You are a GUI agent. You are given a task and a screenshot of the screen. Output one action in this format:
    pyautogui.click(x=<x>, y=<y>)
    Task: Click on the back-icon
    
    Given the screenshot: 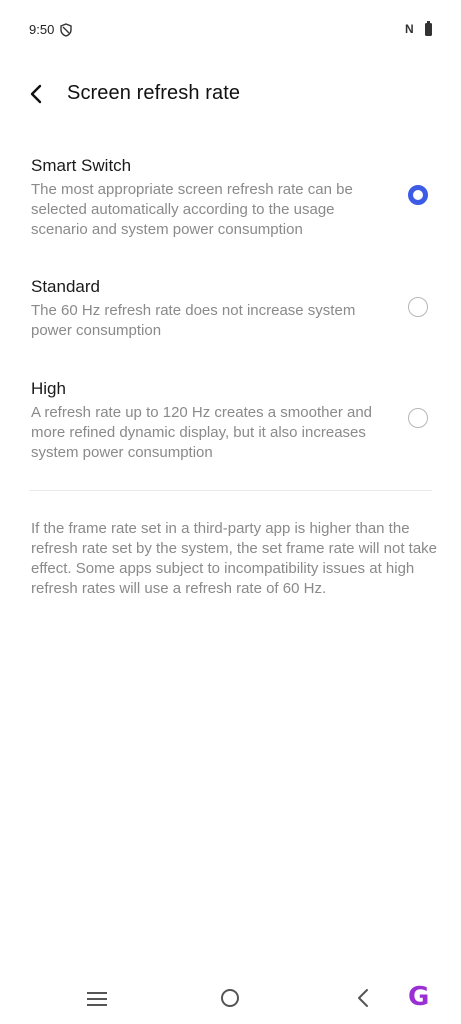 What is the action you would take?
    pyautogui.click(x=363, y=998)
    